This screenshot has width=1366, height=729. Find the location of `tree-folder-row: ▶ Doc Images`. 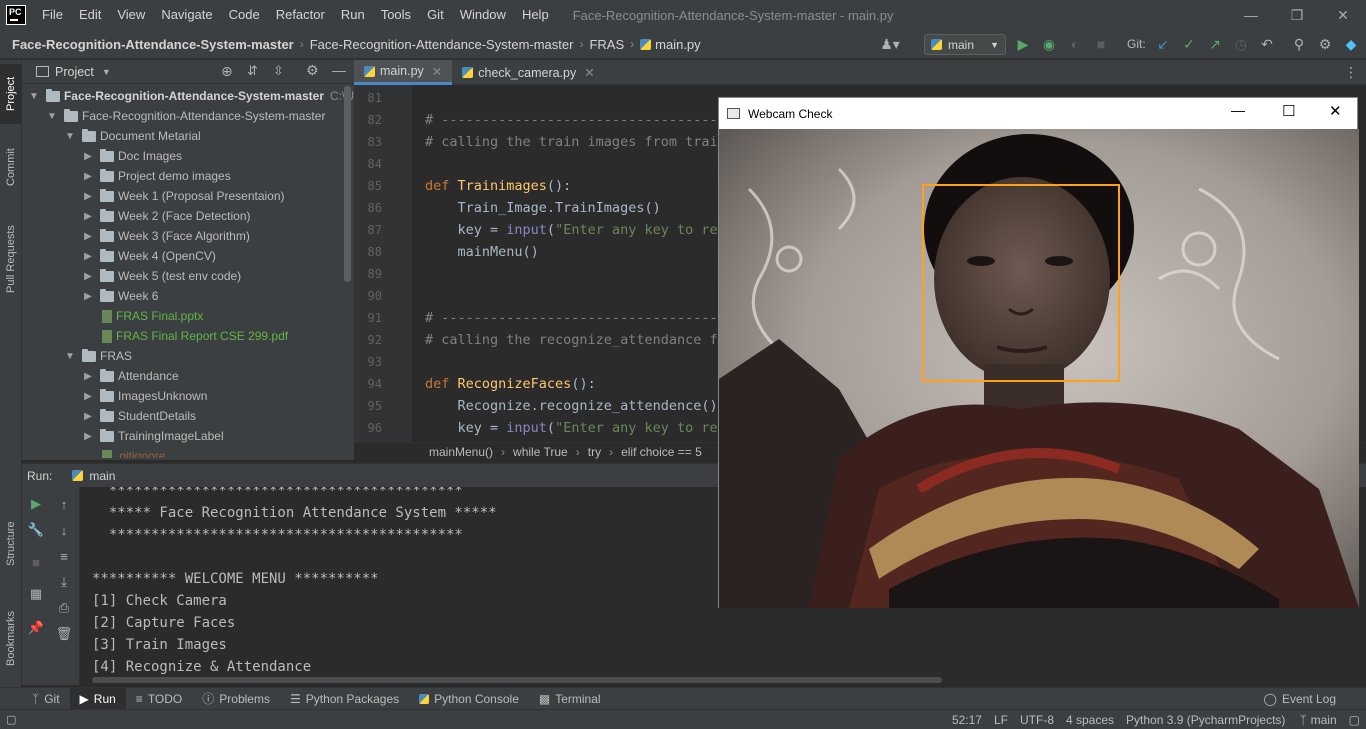

tree-folder-row: ▶ Doc Images is located at coordinates (188, 156).